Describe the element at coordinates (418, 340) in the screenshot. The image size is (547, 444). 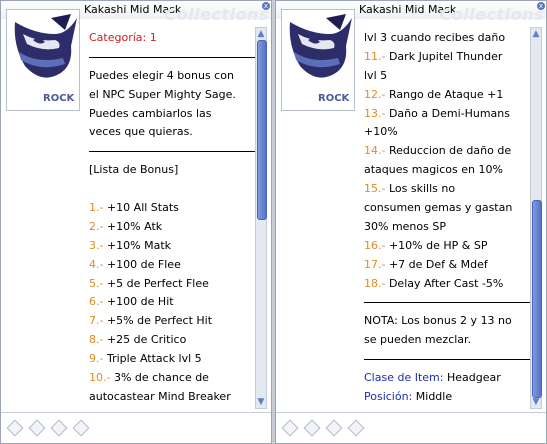
I see `text-line: se pueden mezclar.` at that location.